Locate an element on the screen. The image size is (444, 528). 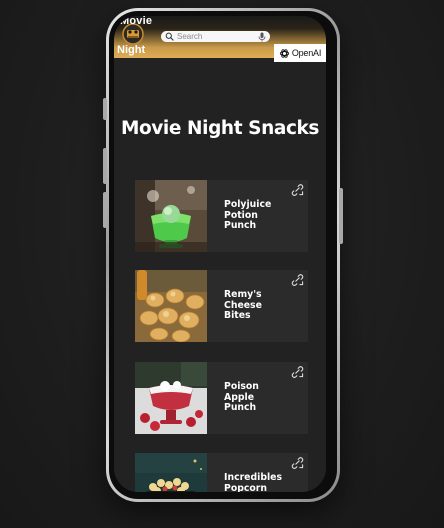
poison-apple-punch-image is located at coordinates (171, 398).